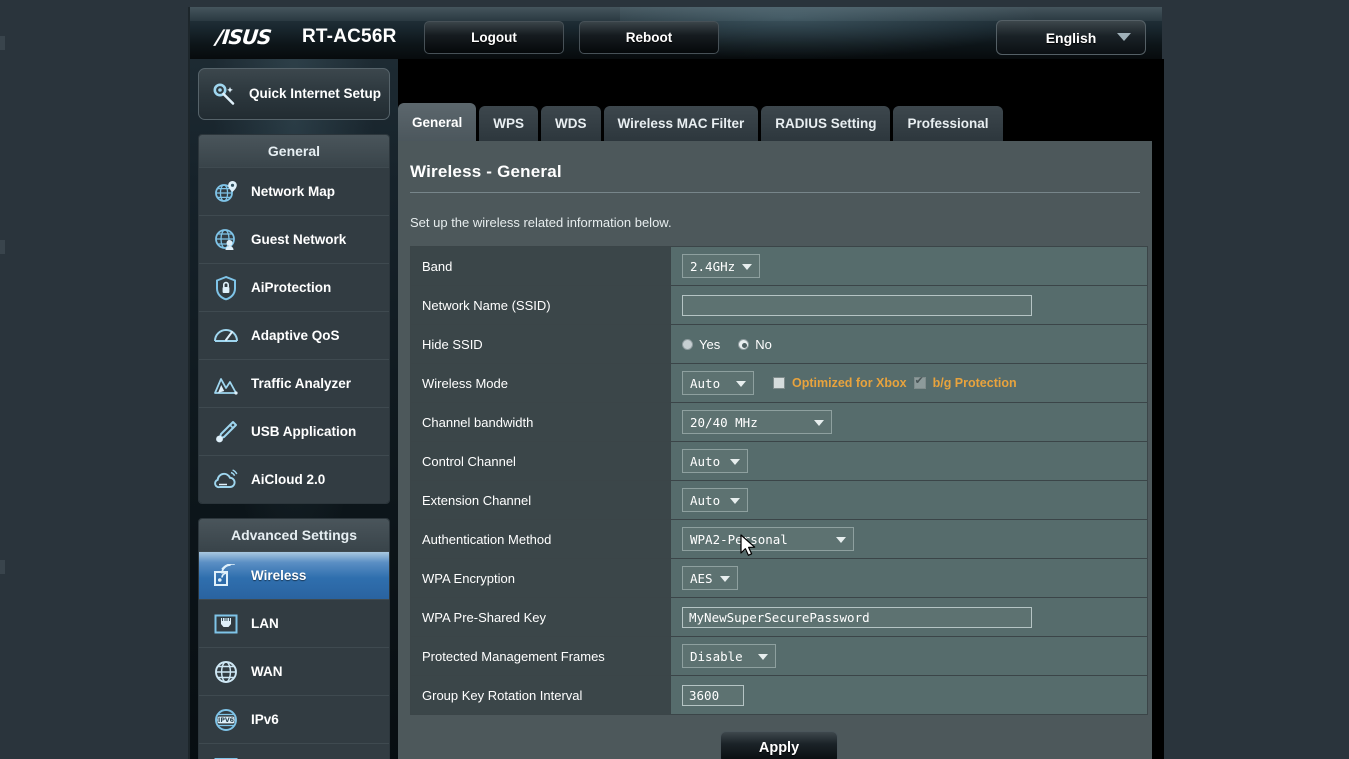  Describe the element at coordinates (705, 383) in the screenshot. I see `wireless-mode-select-value: Auto` at that location.